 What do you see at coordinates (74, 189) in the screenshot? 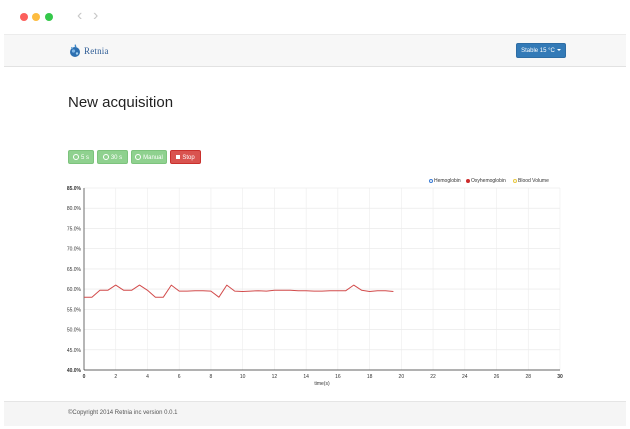
I see `y-tick-label: 85.0%` at bounding box center [74, 189].